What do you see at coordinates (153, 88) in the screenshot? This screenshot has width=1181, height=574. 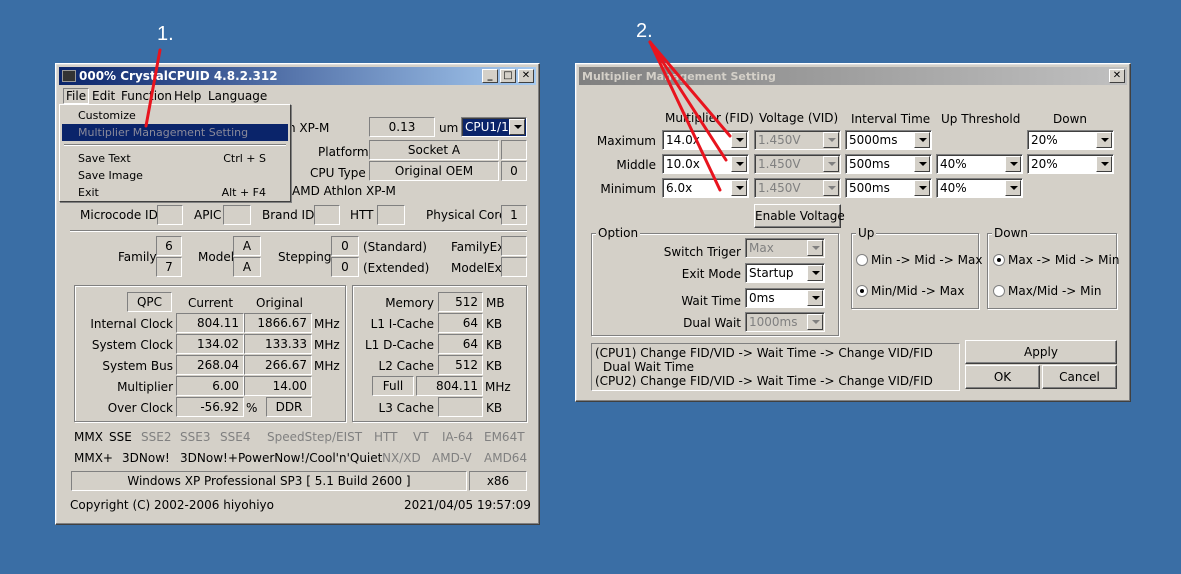 I see `arrow-to-menu` at bounding box center [153, 88].